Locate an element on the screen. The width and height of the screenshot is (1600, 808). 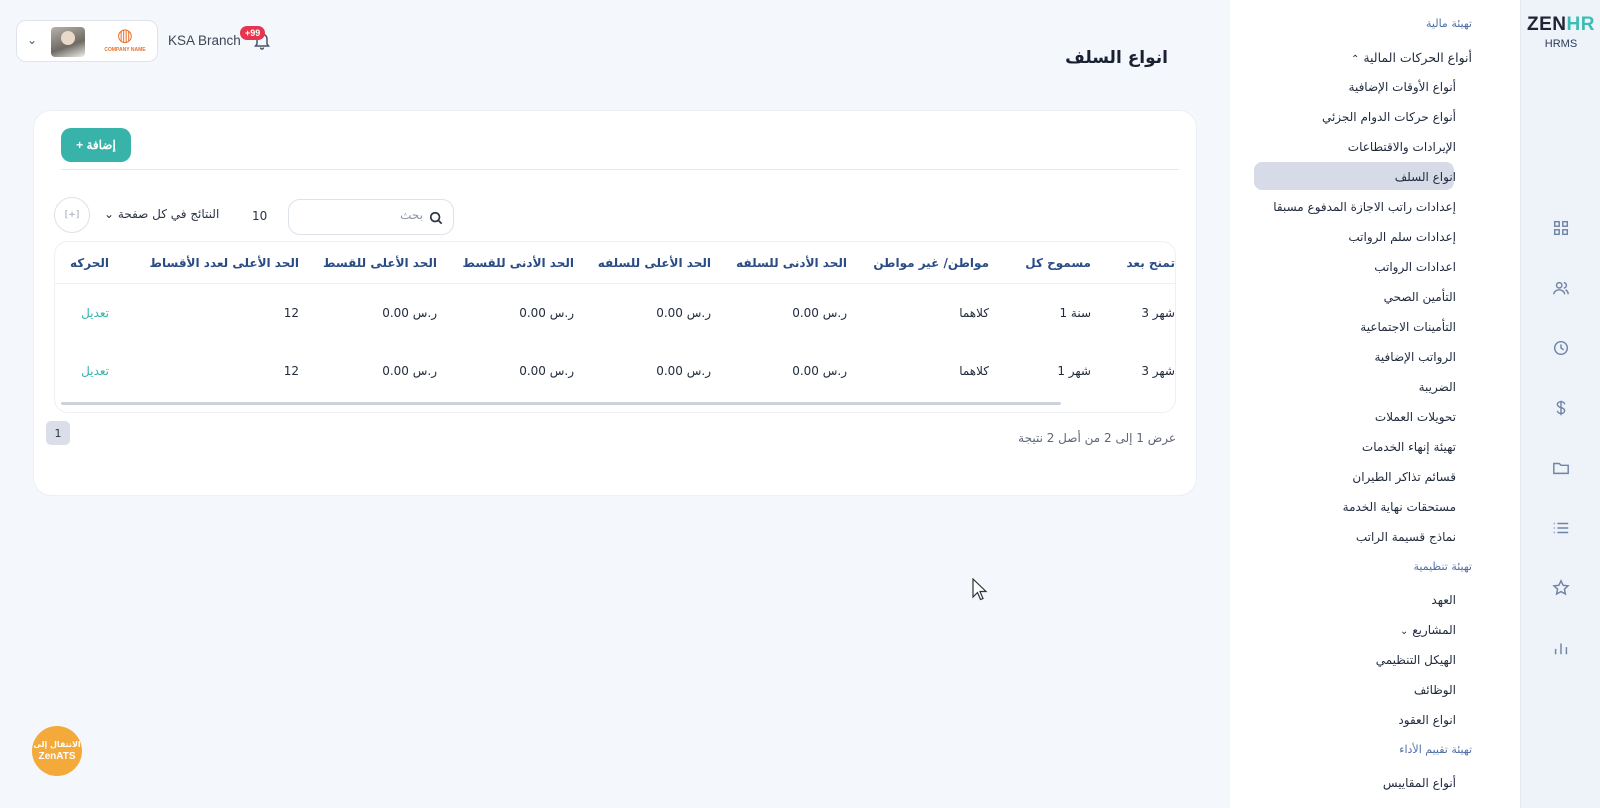
clock-icon is located at coordinates (1561, 348).